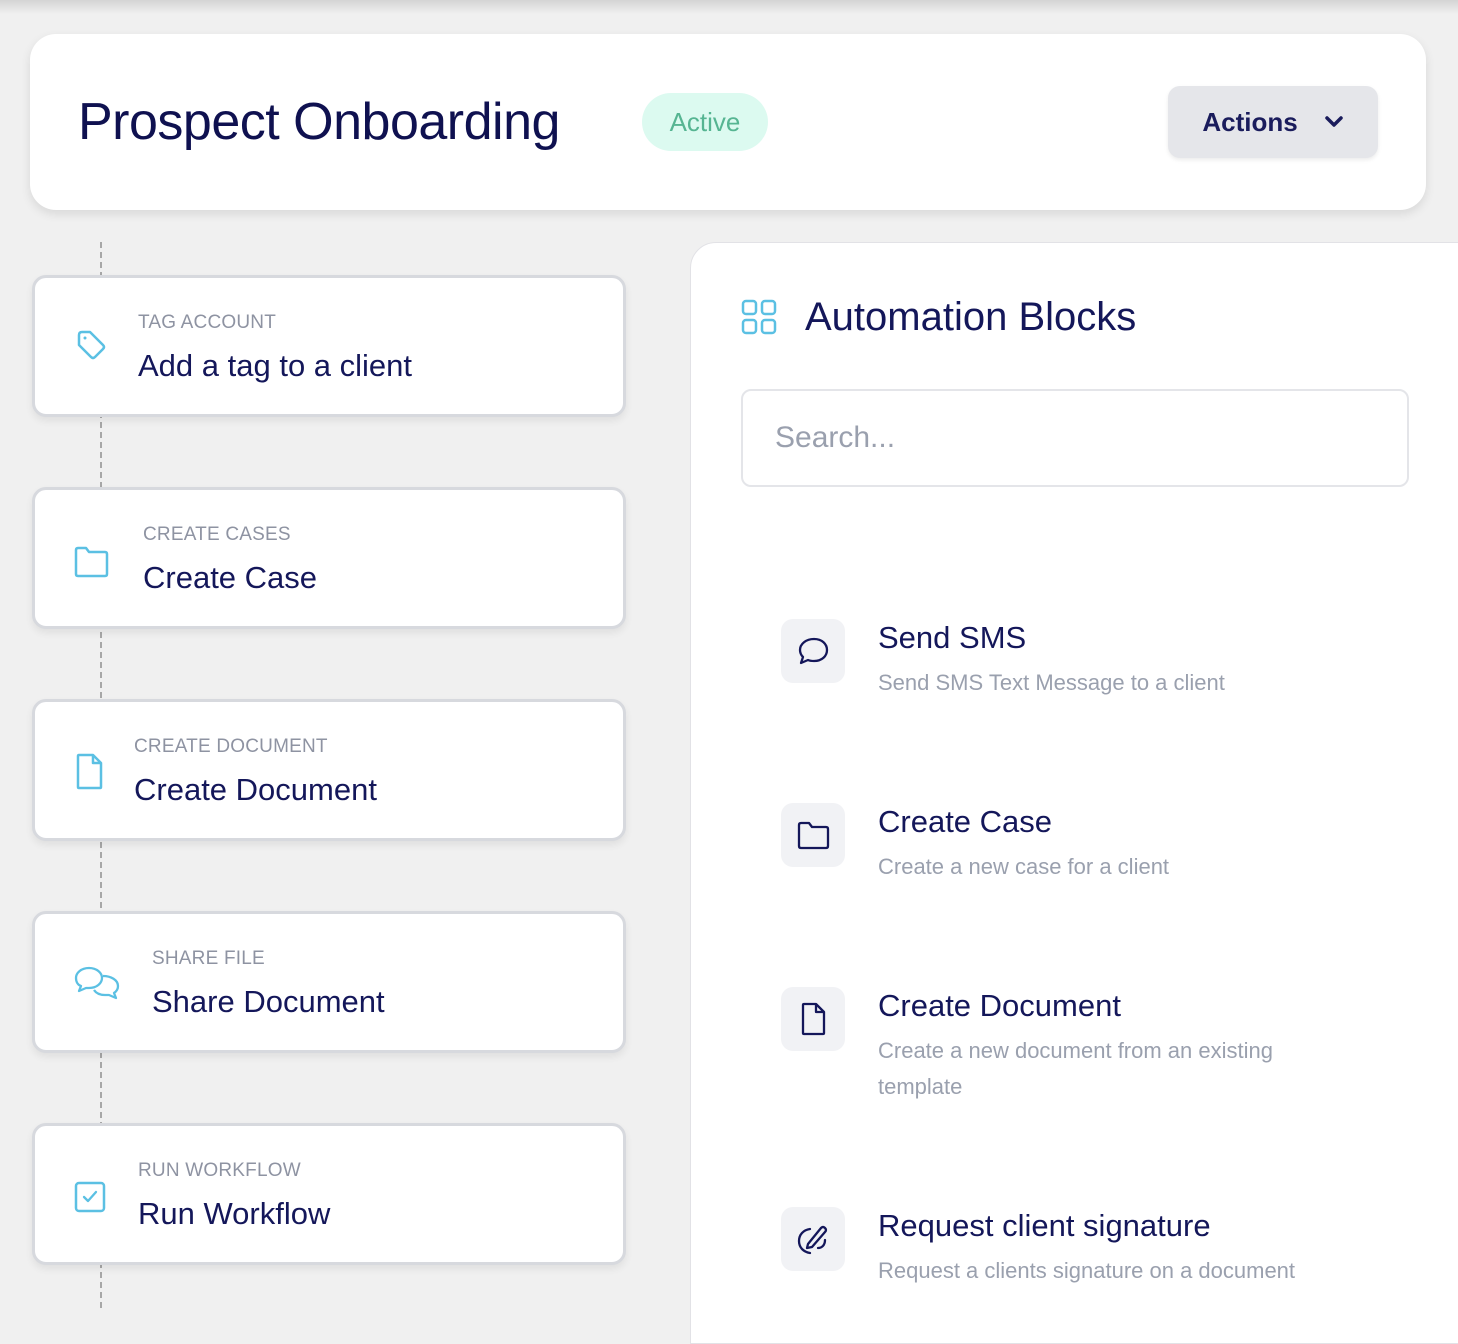 This screenshot has width=1458, height=1344. Describe the element at coordinates (97, 983) in the screenshot. I see `chat-bubbles-icon` at that location.